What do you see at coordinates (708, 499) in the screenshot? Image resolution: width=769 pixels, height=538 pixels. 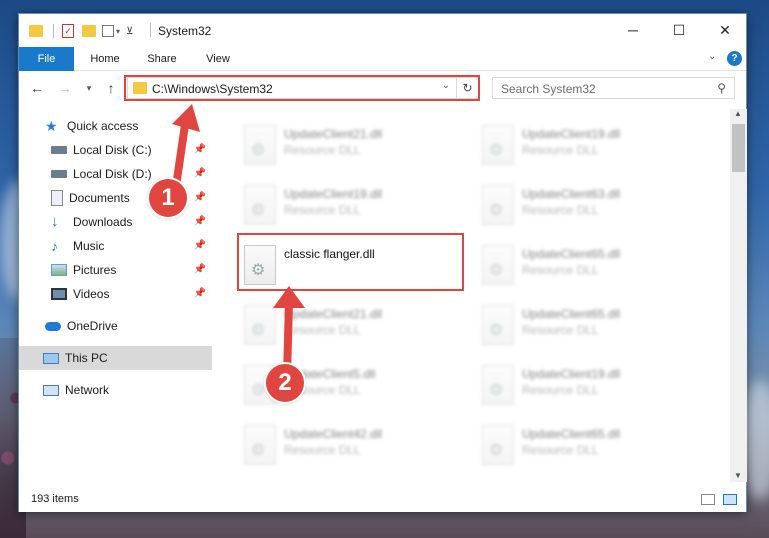 I see `details-view-icon` at bounding box center [708, 499].